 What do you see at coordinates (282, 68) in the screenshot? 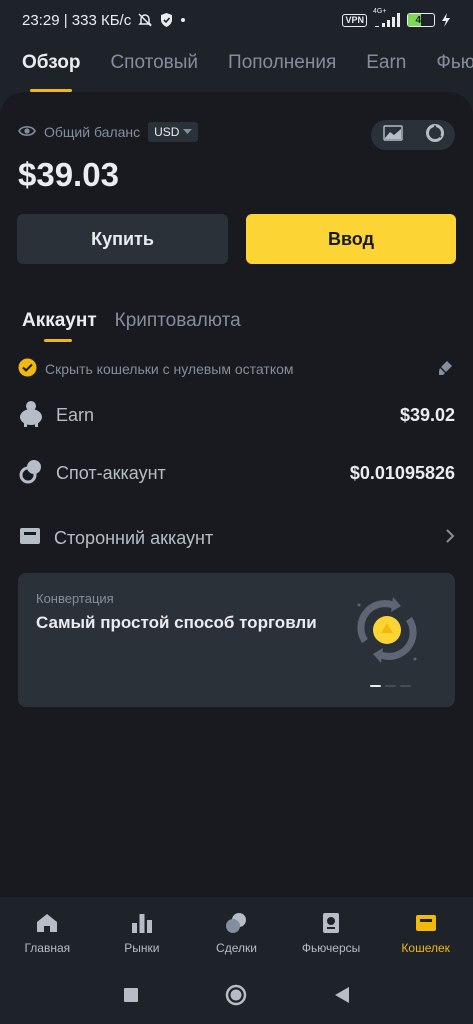
I see `tab-funding: Пополнения` at bounding box center [282, 68].